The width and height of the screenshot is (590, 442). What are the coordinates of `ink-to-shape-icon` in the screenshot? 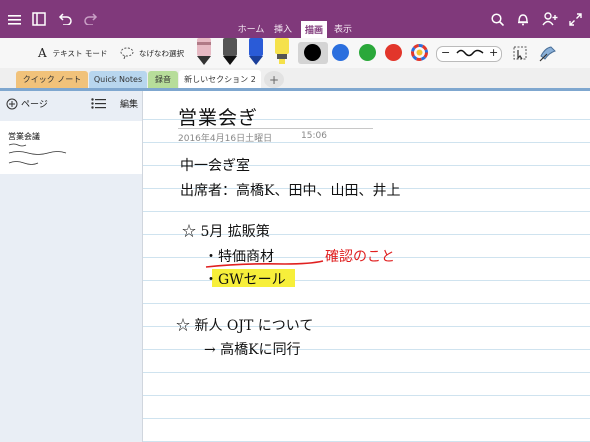 It's located at (548, 53).